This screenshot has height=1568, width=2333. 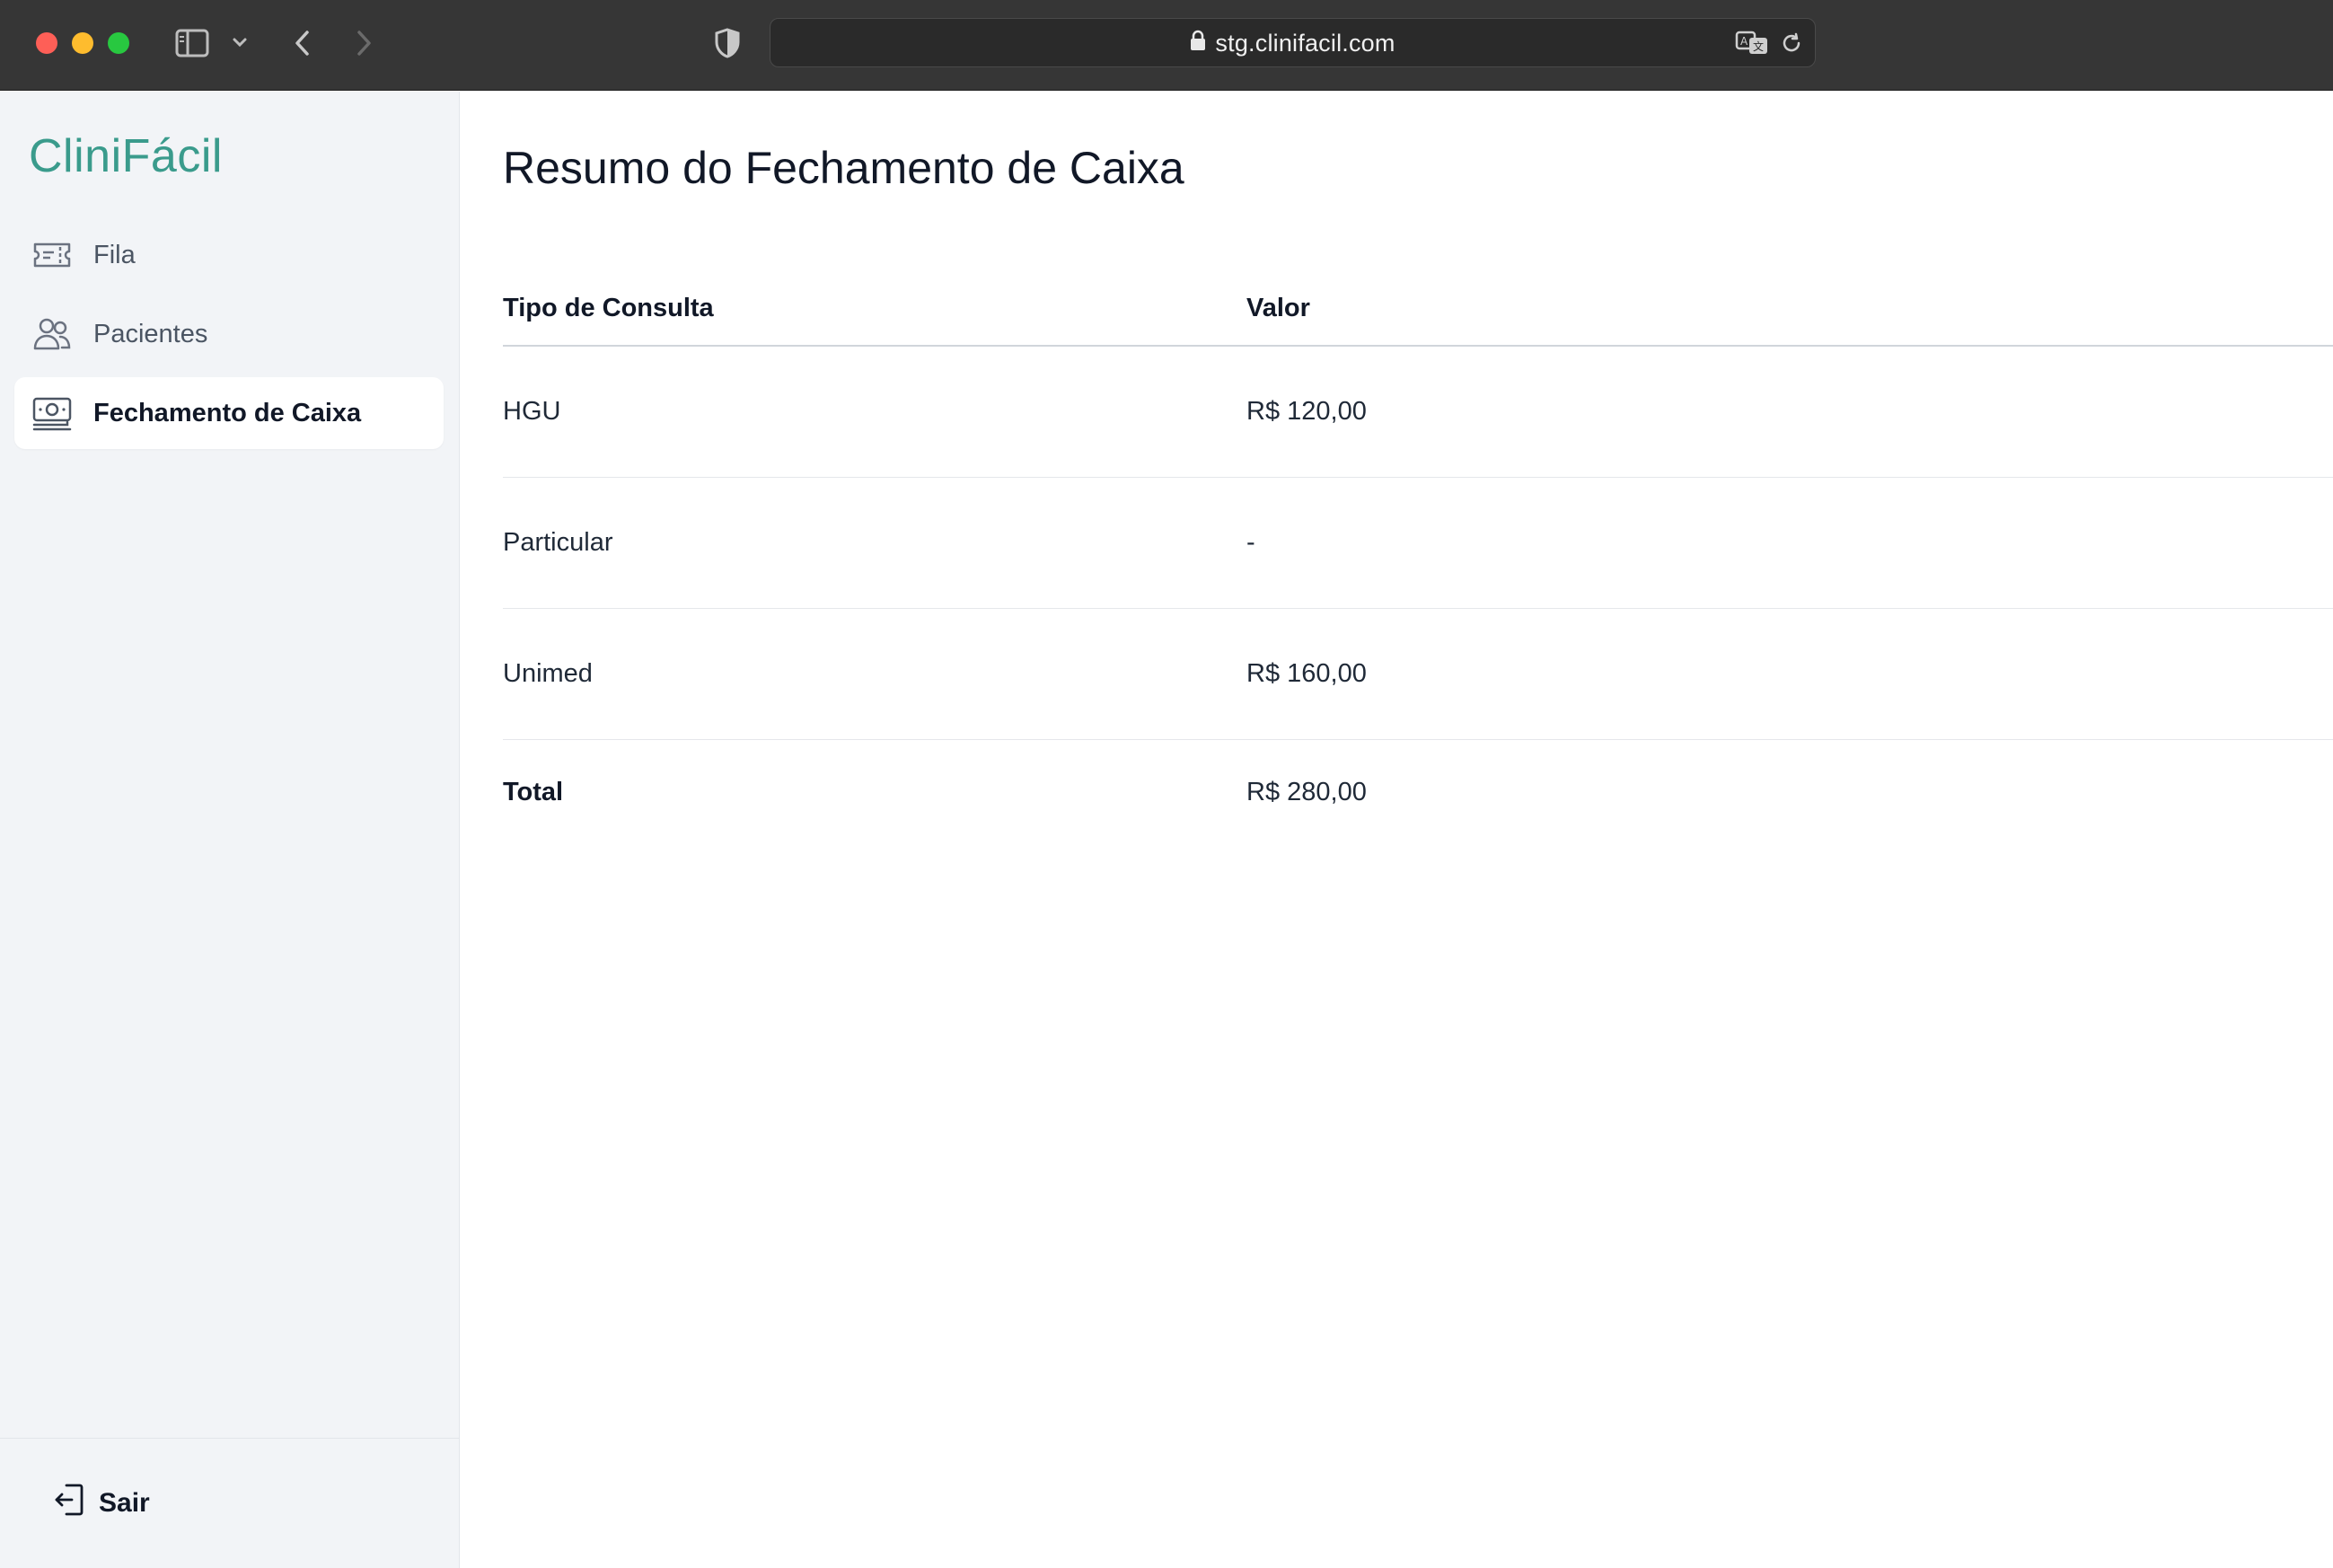 What do you see at coordinates (532, 411) in the screenshot?
I see `cell-tipo: HGU` at bounding box center [532, 411].